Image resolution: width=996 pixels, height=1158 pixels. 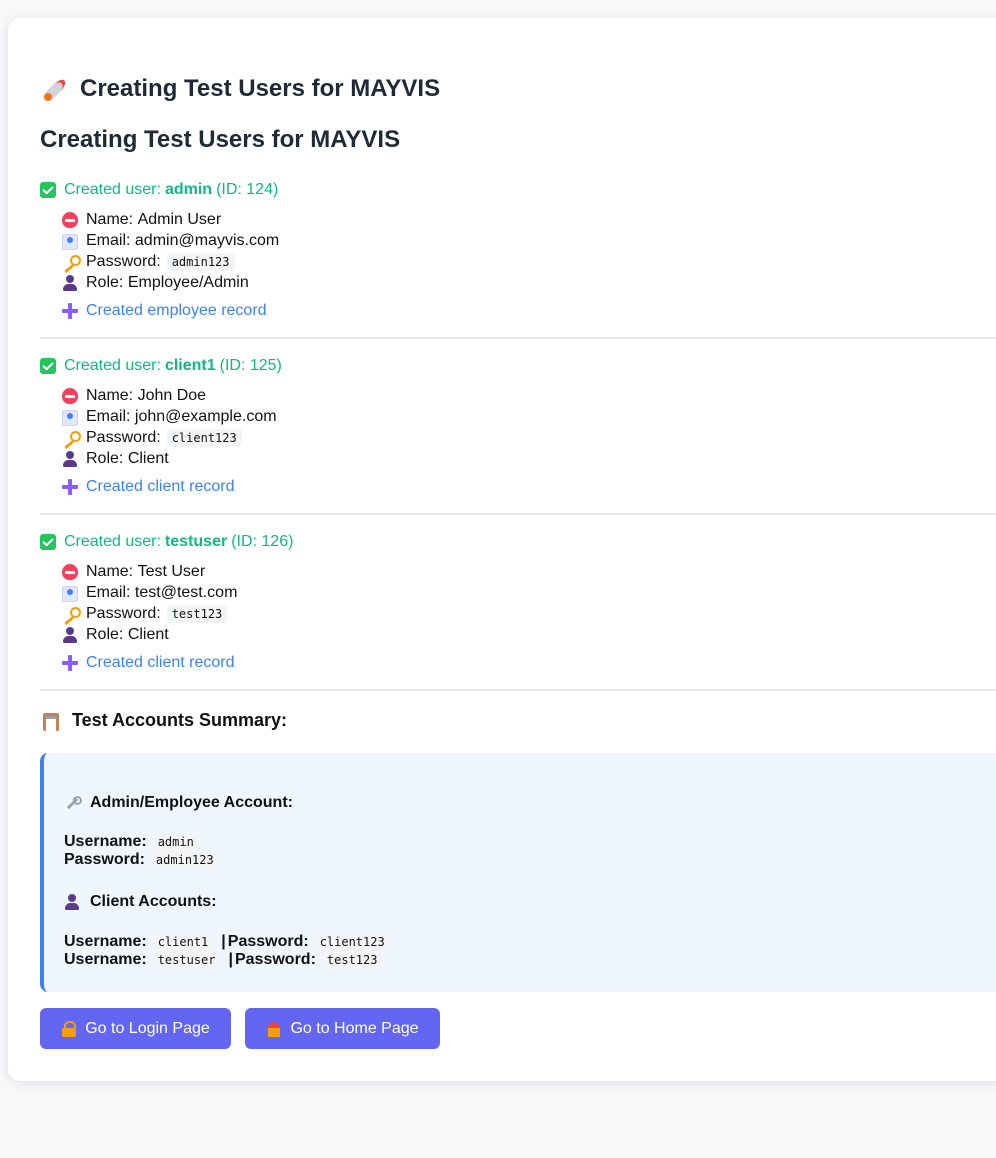 What do you see at coordinates (529, 416) in the screenshot?
I see `email-row: Email: john@example.com` at bounding box center [529, 416].